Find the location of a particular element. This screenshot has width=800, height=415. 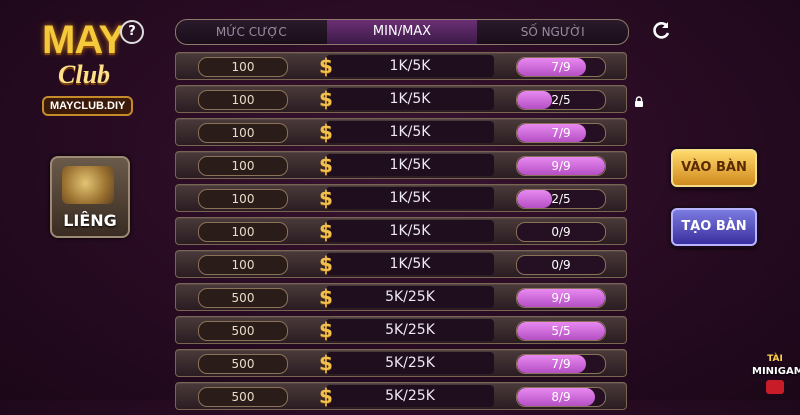

dice-icon is located at coordinates (775, 387).